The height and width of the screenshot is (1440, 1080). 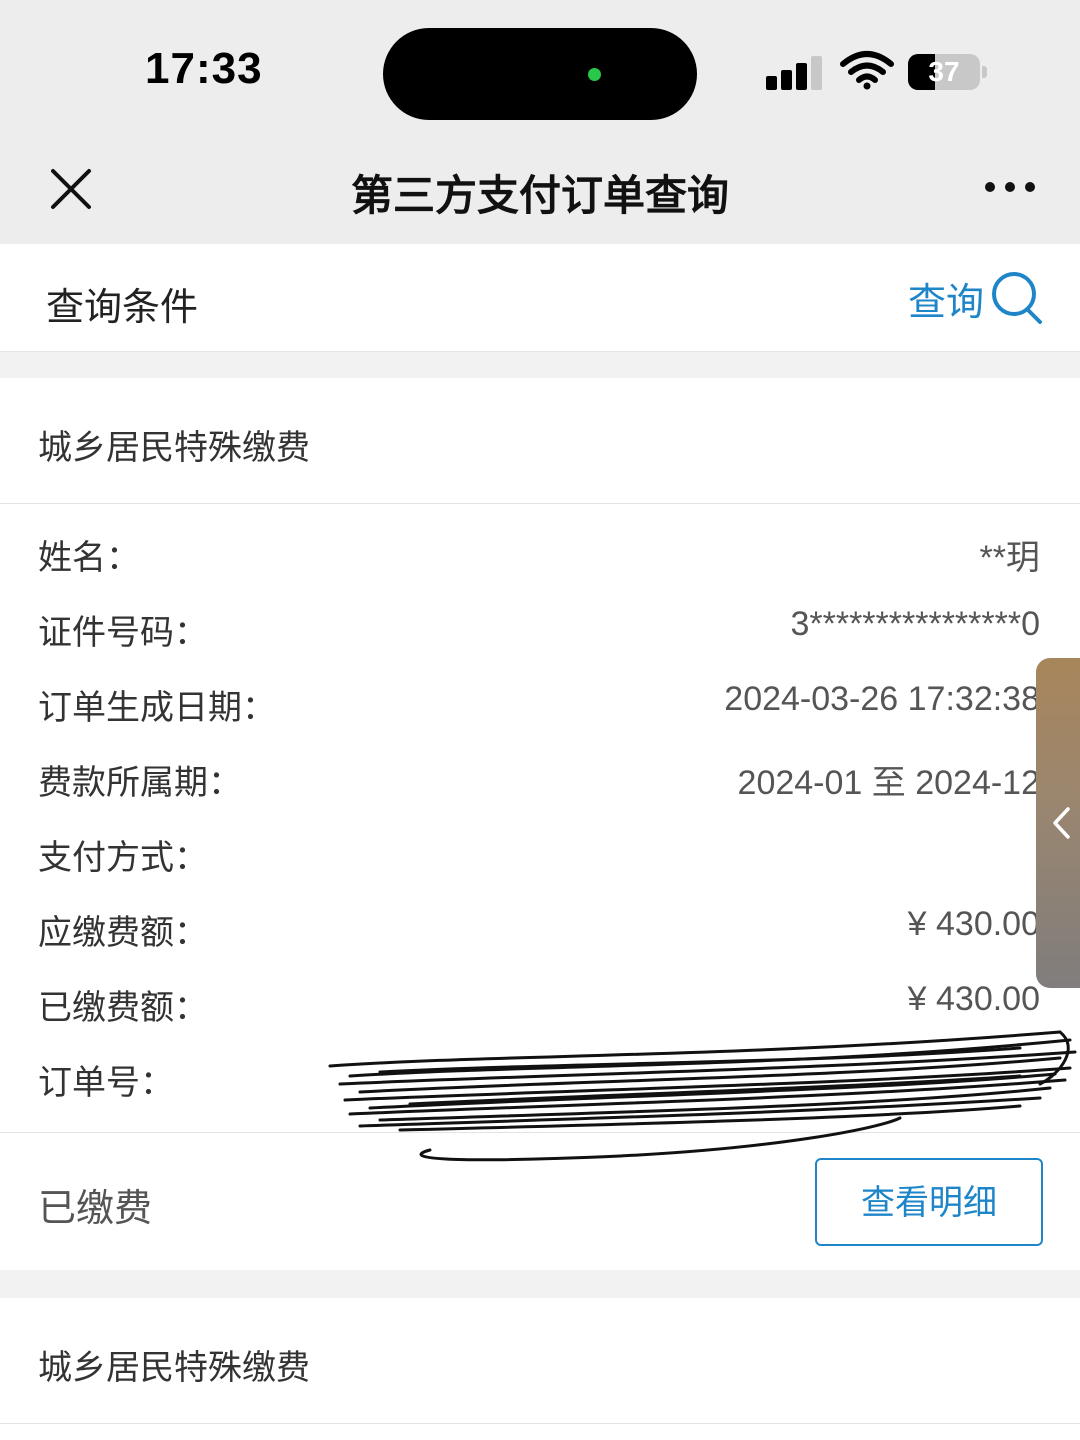 What do you see at coordinates (540, 298) in the screenshot?
I see `query-conditions-bar: 查询条件 查询` at bounding box center [540, 298].